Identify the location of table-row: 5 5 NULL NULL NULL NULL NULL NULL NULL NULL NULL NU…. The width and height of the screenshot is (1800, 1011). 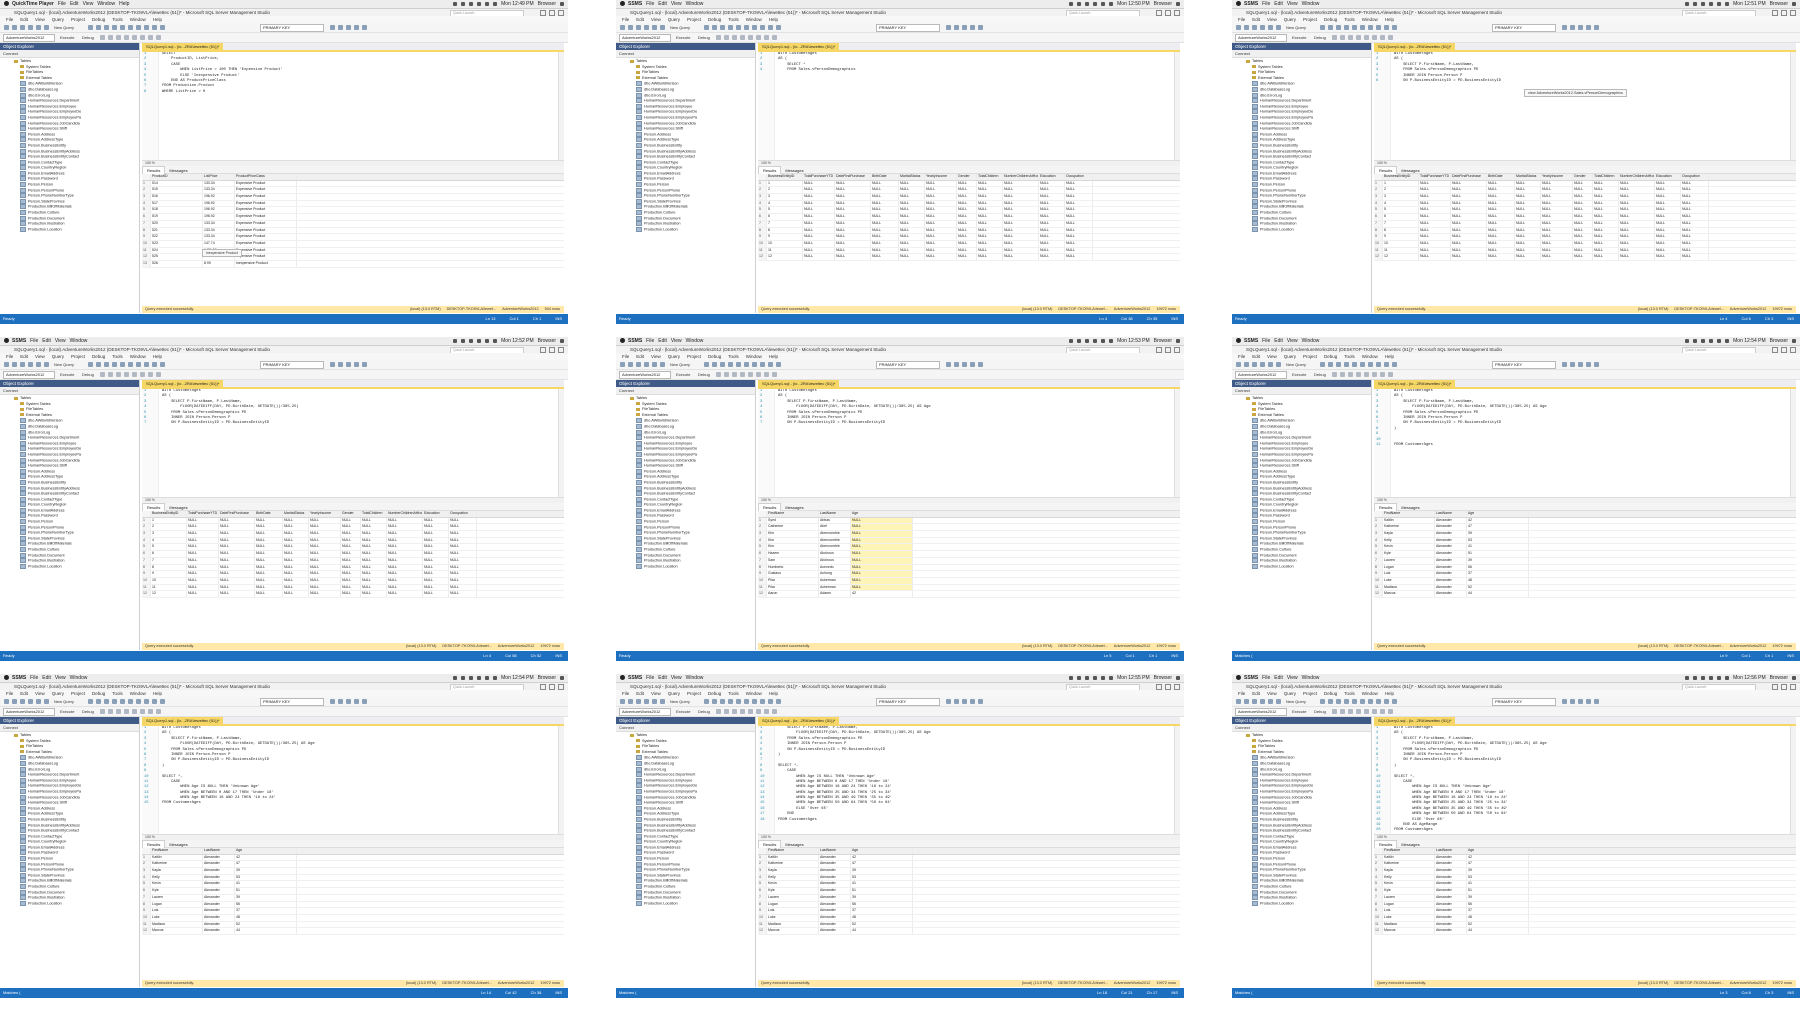
(353, 548).